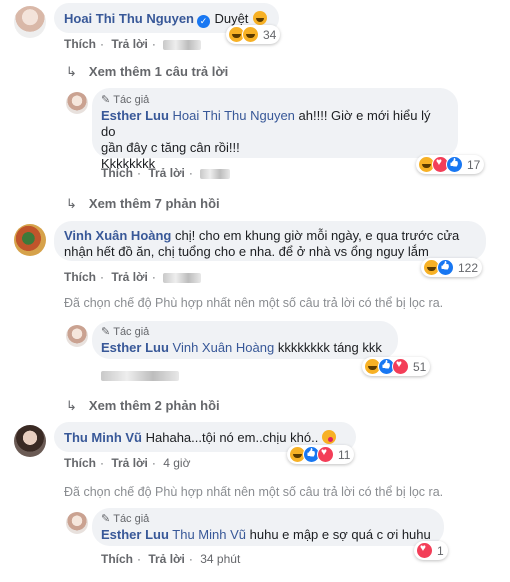 The width and height of the screenshot is (510, 582). What do you see at coordinates (117, 235) in the screenshot?
I see `comment-author: Vinh Xuân Hoàng` at bounding box center [117, 235].